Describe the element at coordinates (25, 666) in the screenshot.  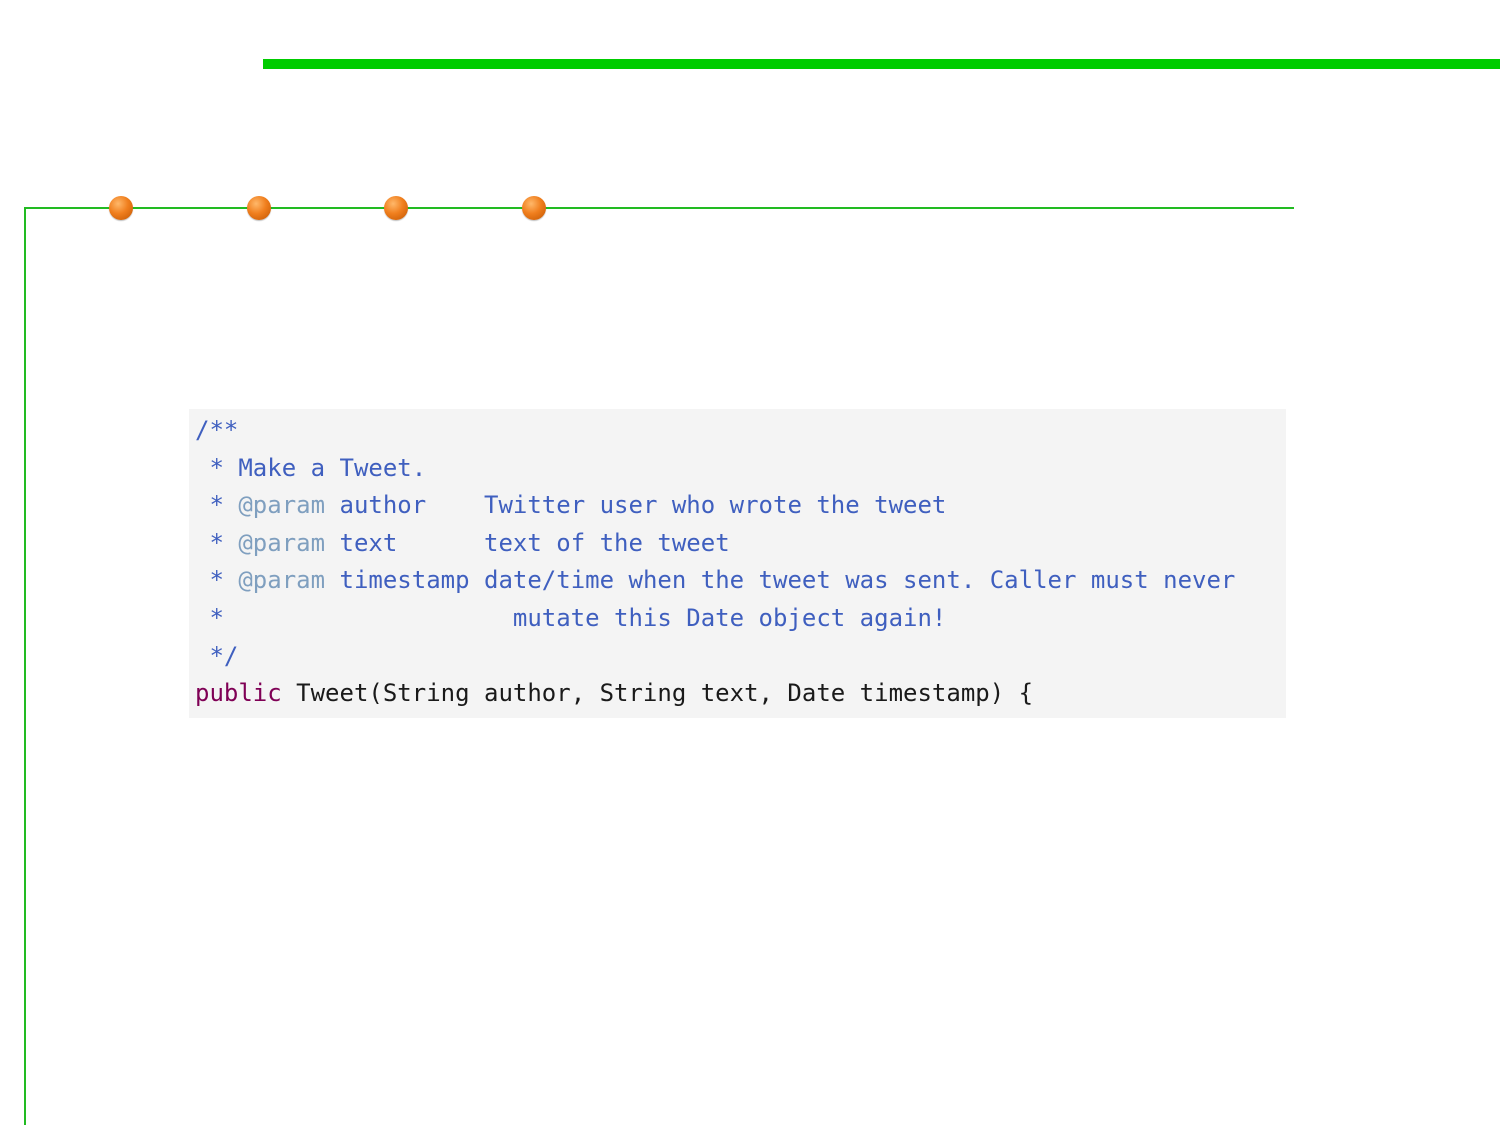
I see `vertical-rule` at that location.